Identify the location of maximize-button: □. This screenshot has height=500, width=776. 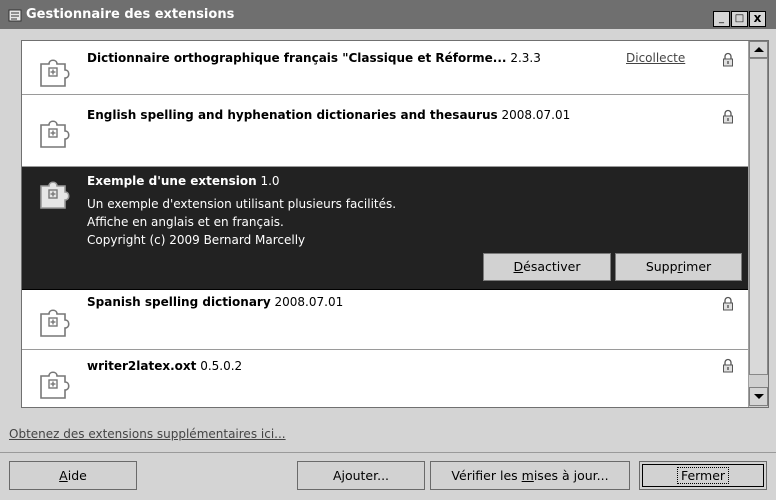
(739, 19).